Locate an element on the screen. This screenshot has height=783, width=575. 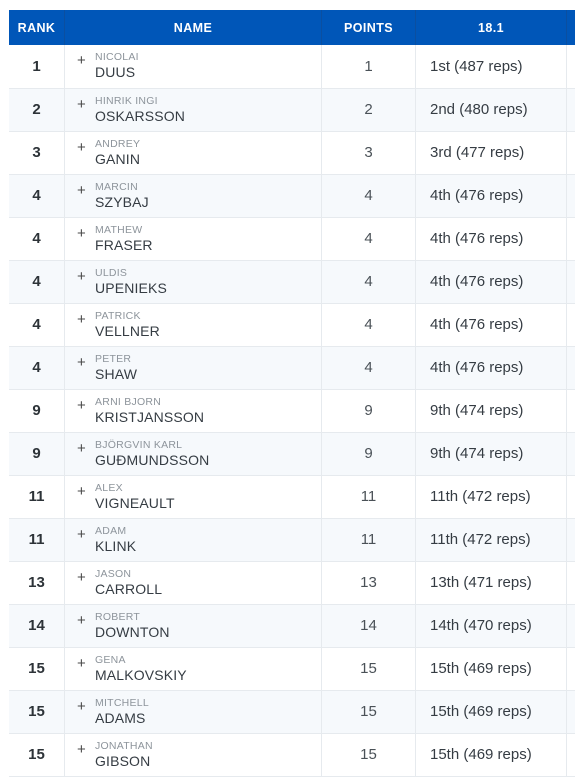
cell-score-18-1: 1st (487 reps) is located at coordinates (491, 67).